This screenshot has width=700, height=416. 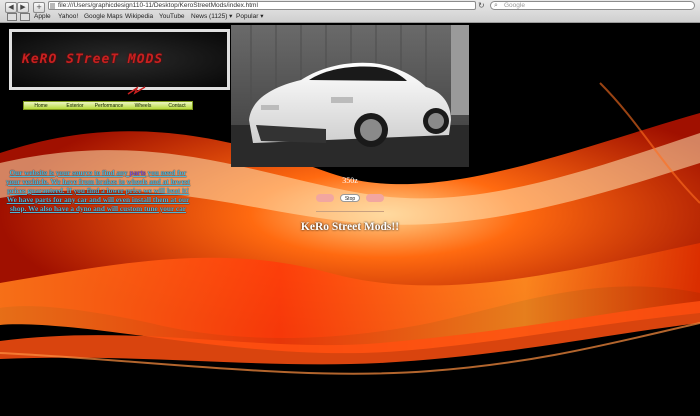 I want to click on main-nav: Home Exterior Performance Wheels Contact, so click(x=108, y=105).